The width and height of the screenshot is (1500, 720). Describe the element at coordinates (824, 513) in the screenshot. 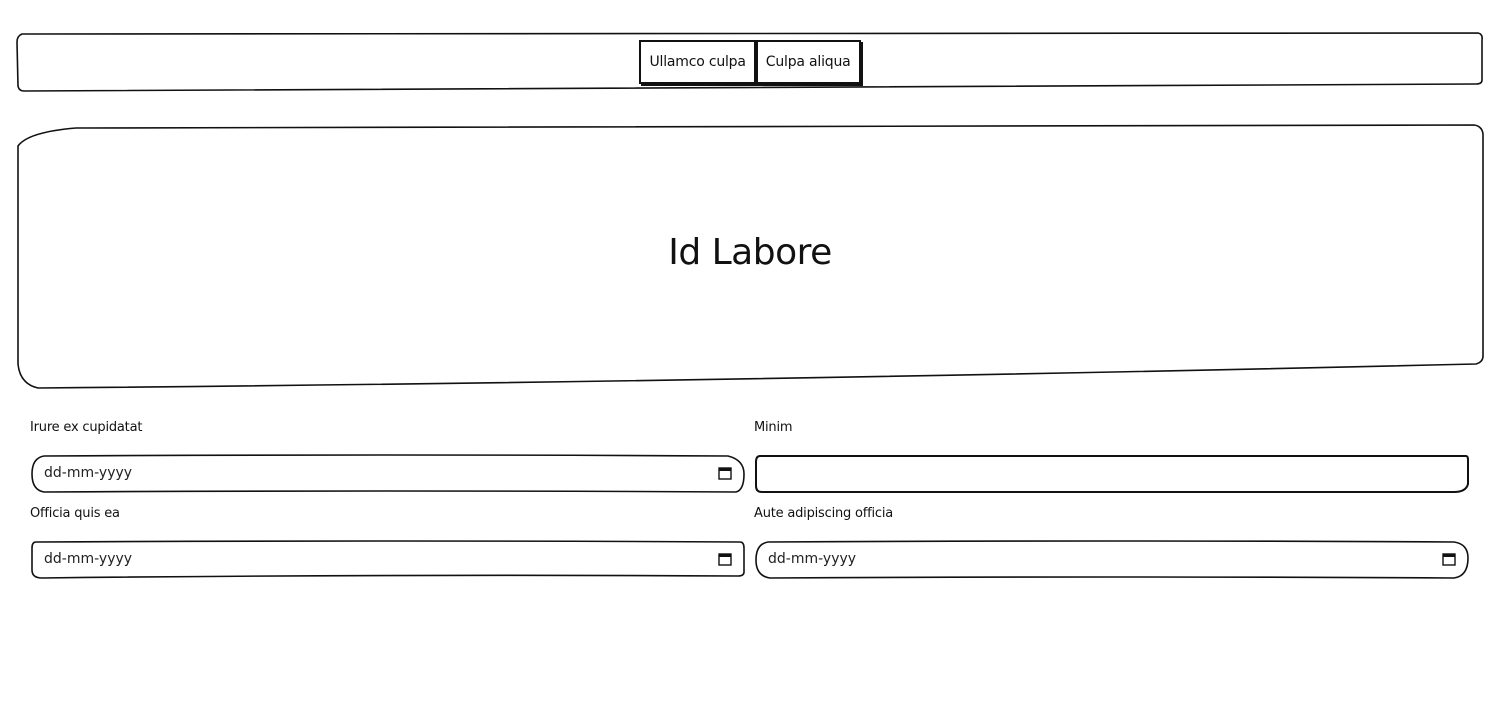

I see `field-label: Aute adipiscing officia` at that location.